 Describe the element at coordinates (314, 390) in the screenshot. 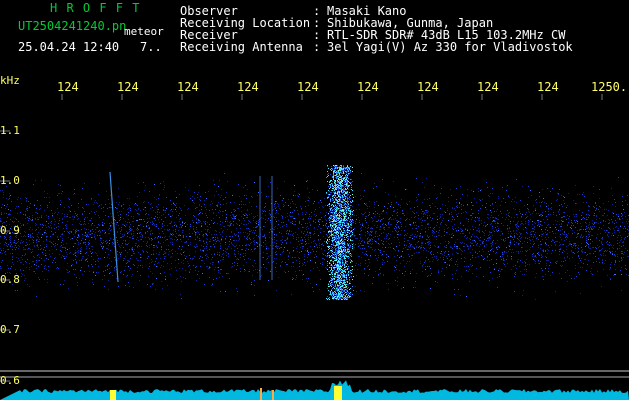

I see `power-baseline` at that location.